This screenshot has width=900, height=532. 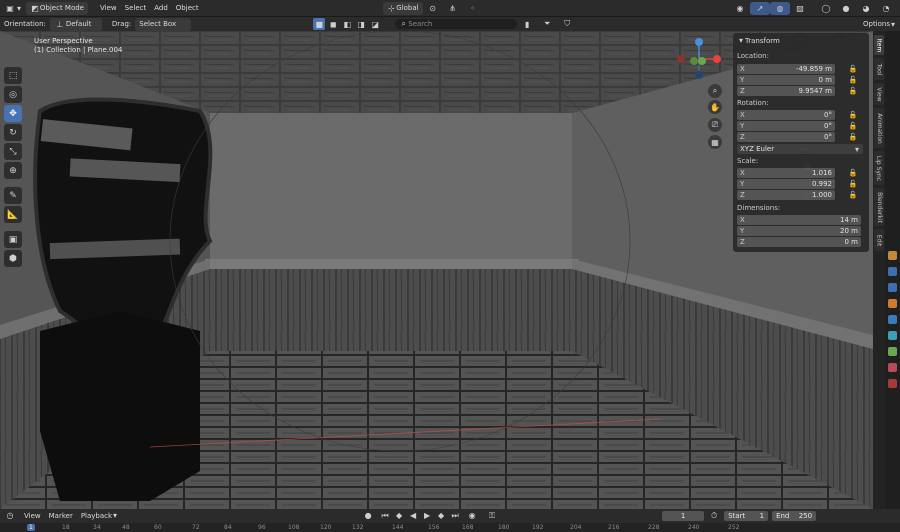 What do you see at coordinates (10, 515) in the screenshot?
I see `timeline-editor-type: ◷` at bounding box center [10, 515].